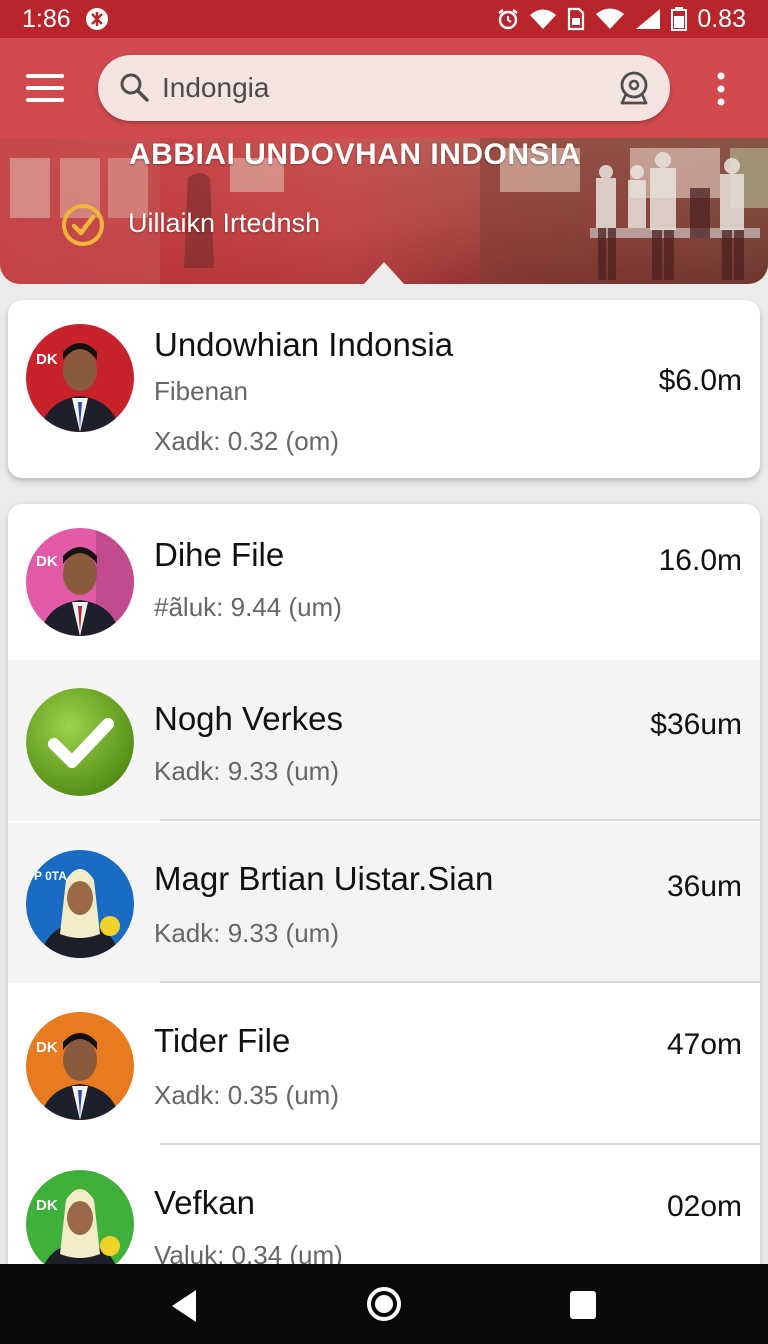 This screenshot has width=768, height=1344. Describe the element at coordinates (246, 1095) in the screenshot. I see `item-detail: Xadk: 0.35 (um)` at that location.